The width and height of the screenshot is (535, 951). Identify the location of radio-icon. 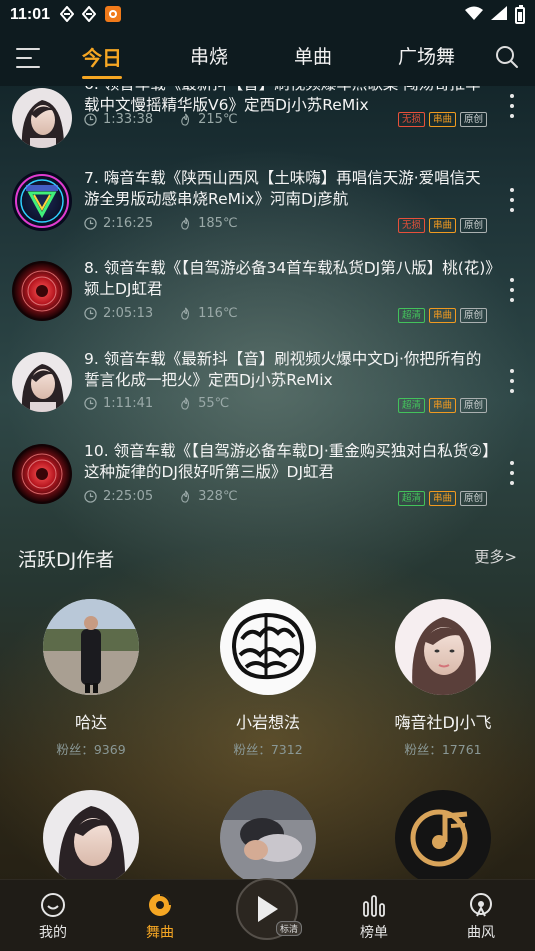
(481, 905).